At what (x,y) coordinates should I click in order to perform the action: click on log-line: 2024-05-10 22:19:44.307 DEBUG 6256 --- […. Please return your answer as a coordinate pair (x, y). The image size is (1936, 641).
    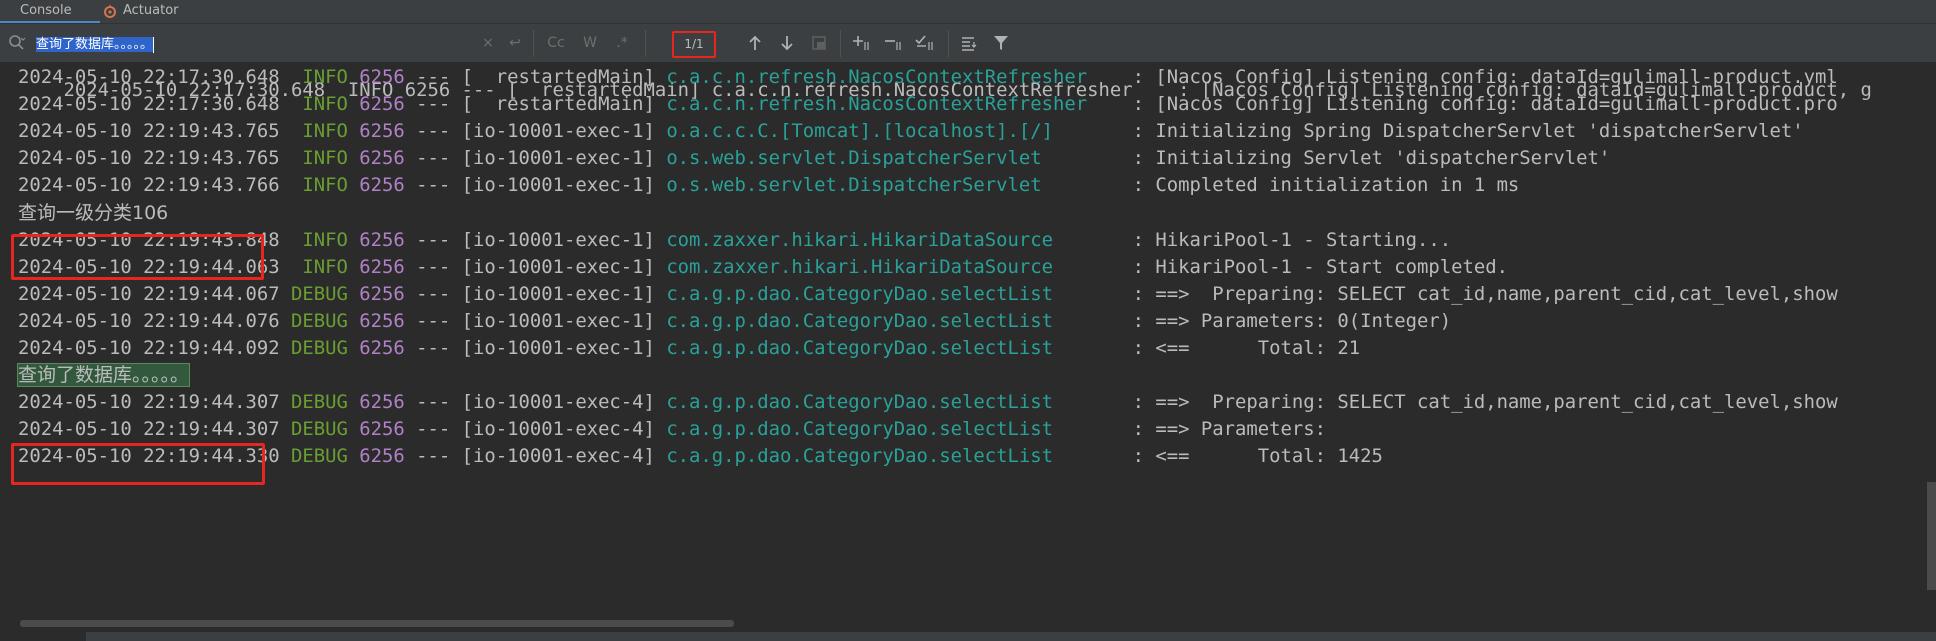
    Looking at the image, I should click on (928, 402).